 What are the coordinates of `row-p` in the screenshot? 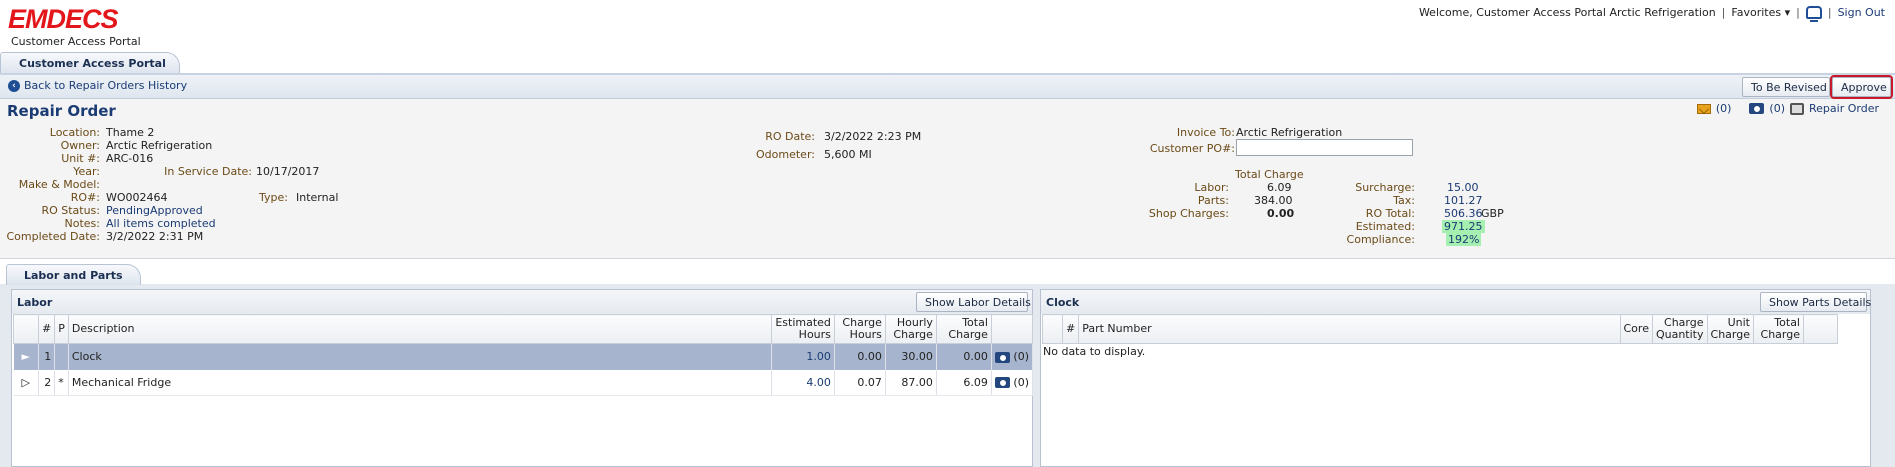 It's located at (61, 356).